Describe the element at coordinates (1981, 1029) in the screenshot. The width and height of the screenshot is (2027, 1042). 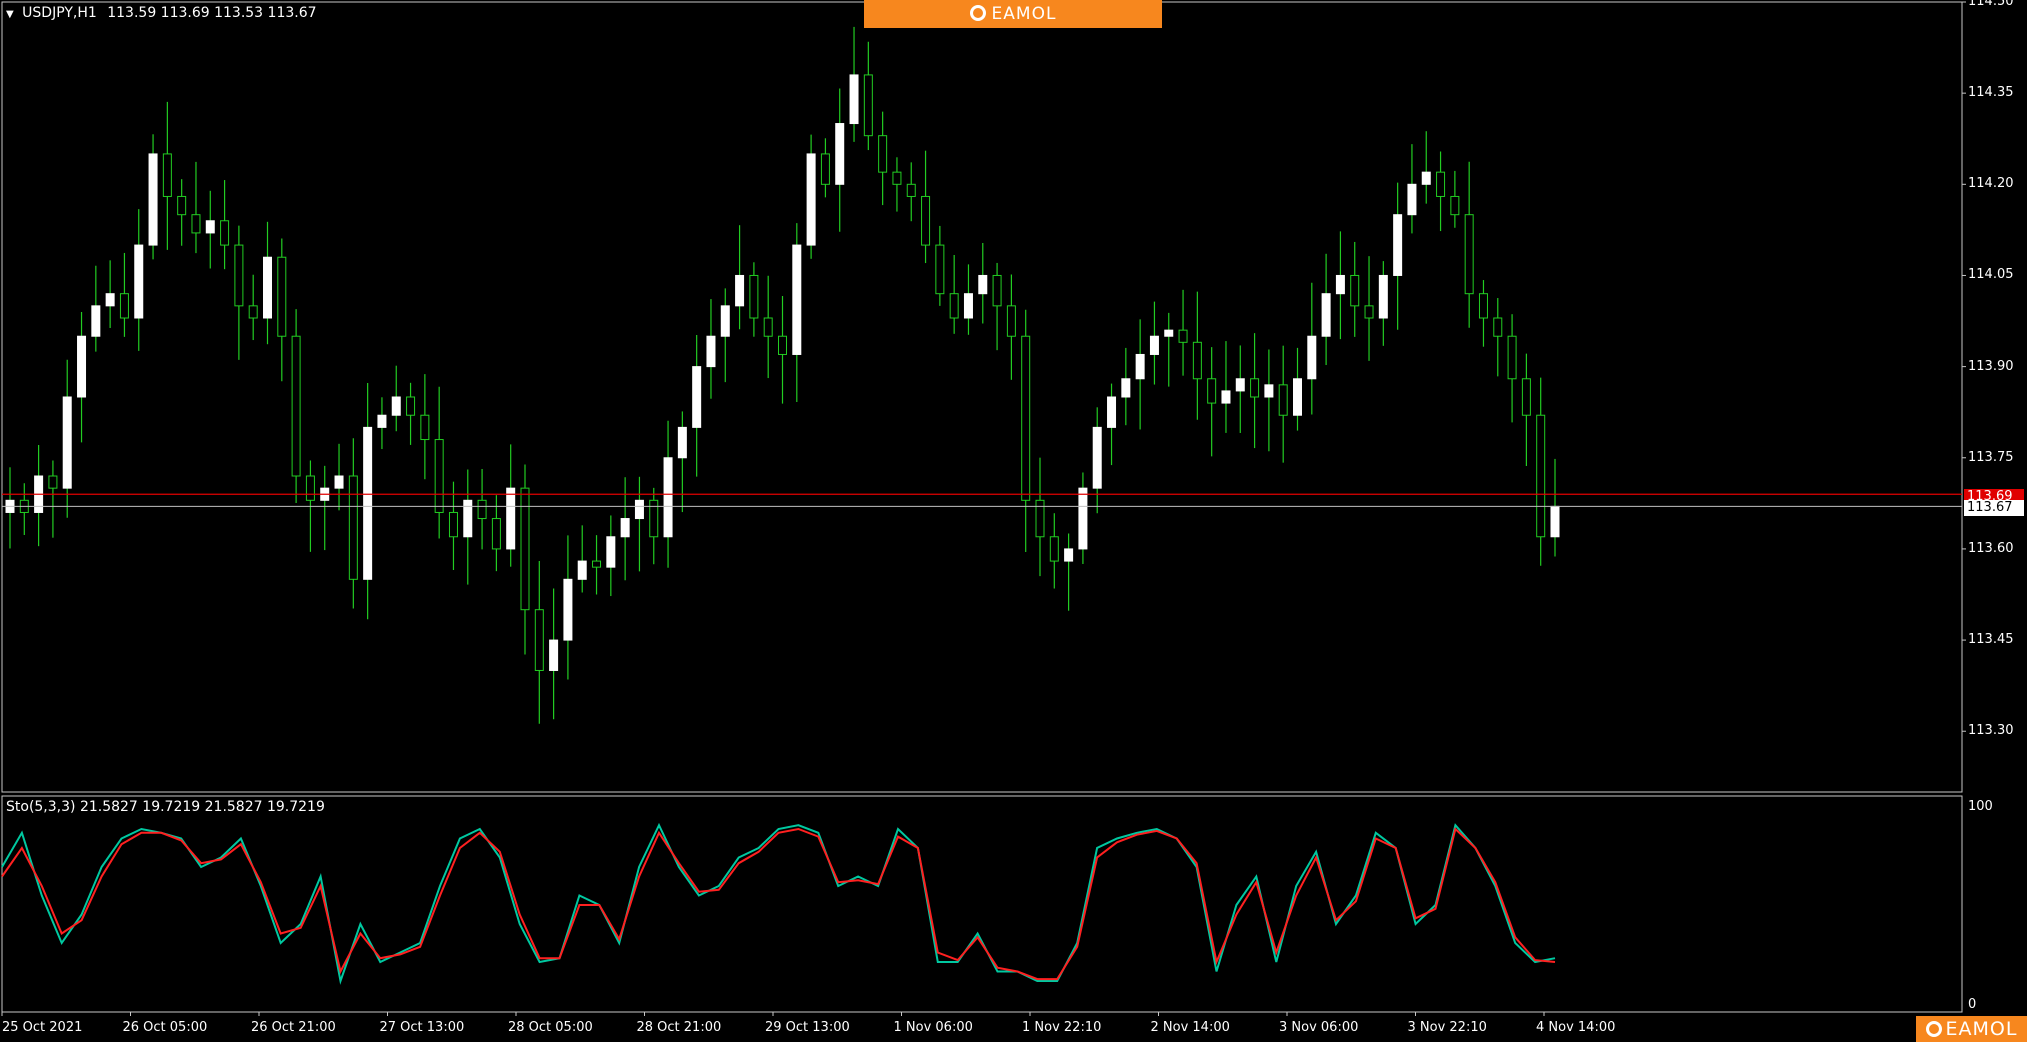
I see `watermark-brand: EAMOL` at that location.